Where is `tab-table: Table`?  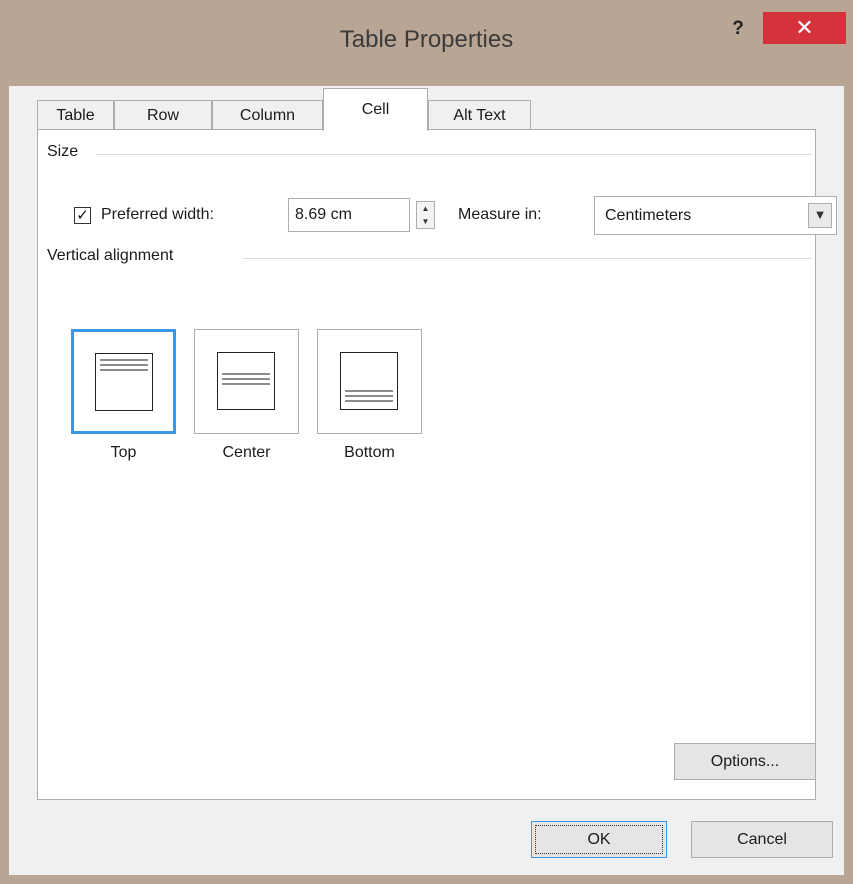 tab-table: Table is located at coordinates (75, 115).